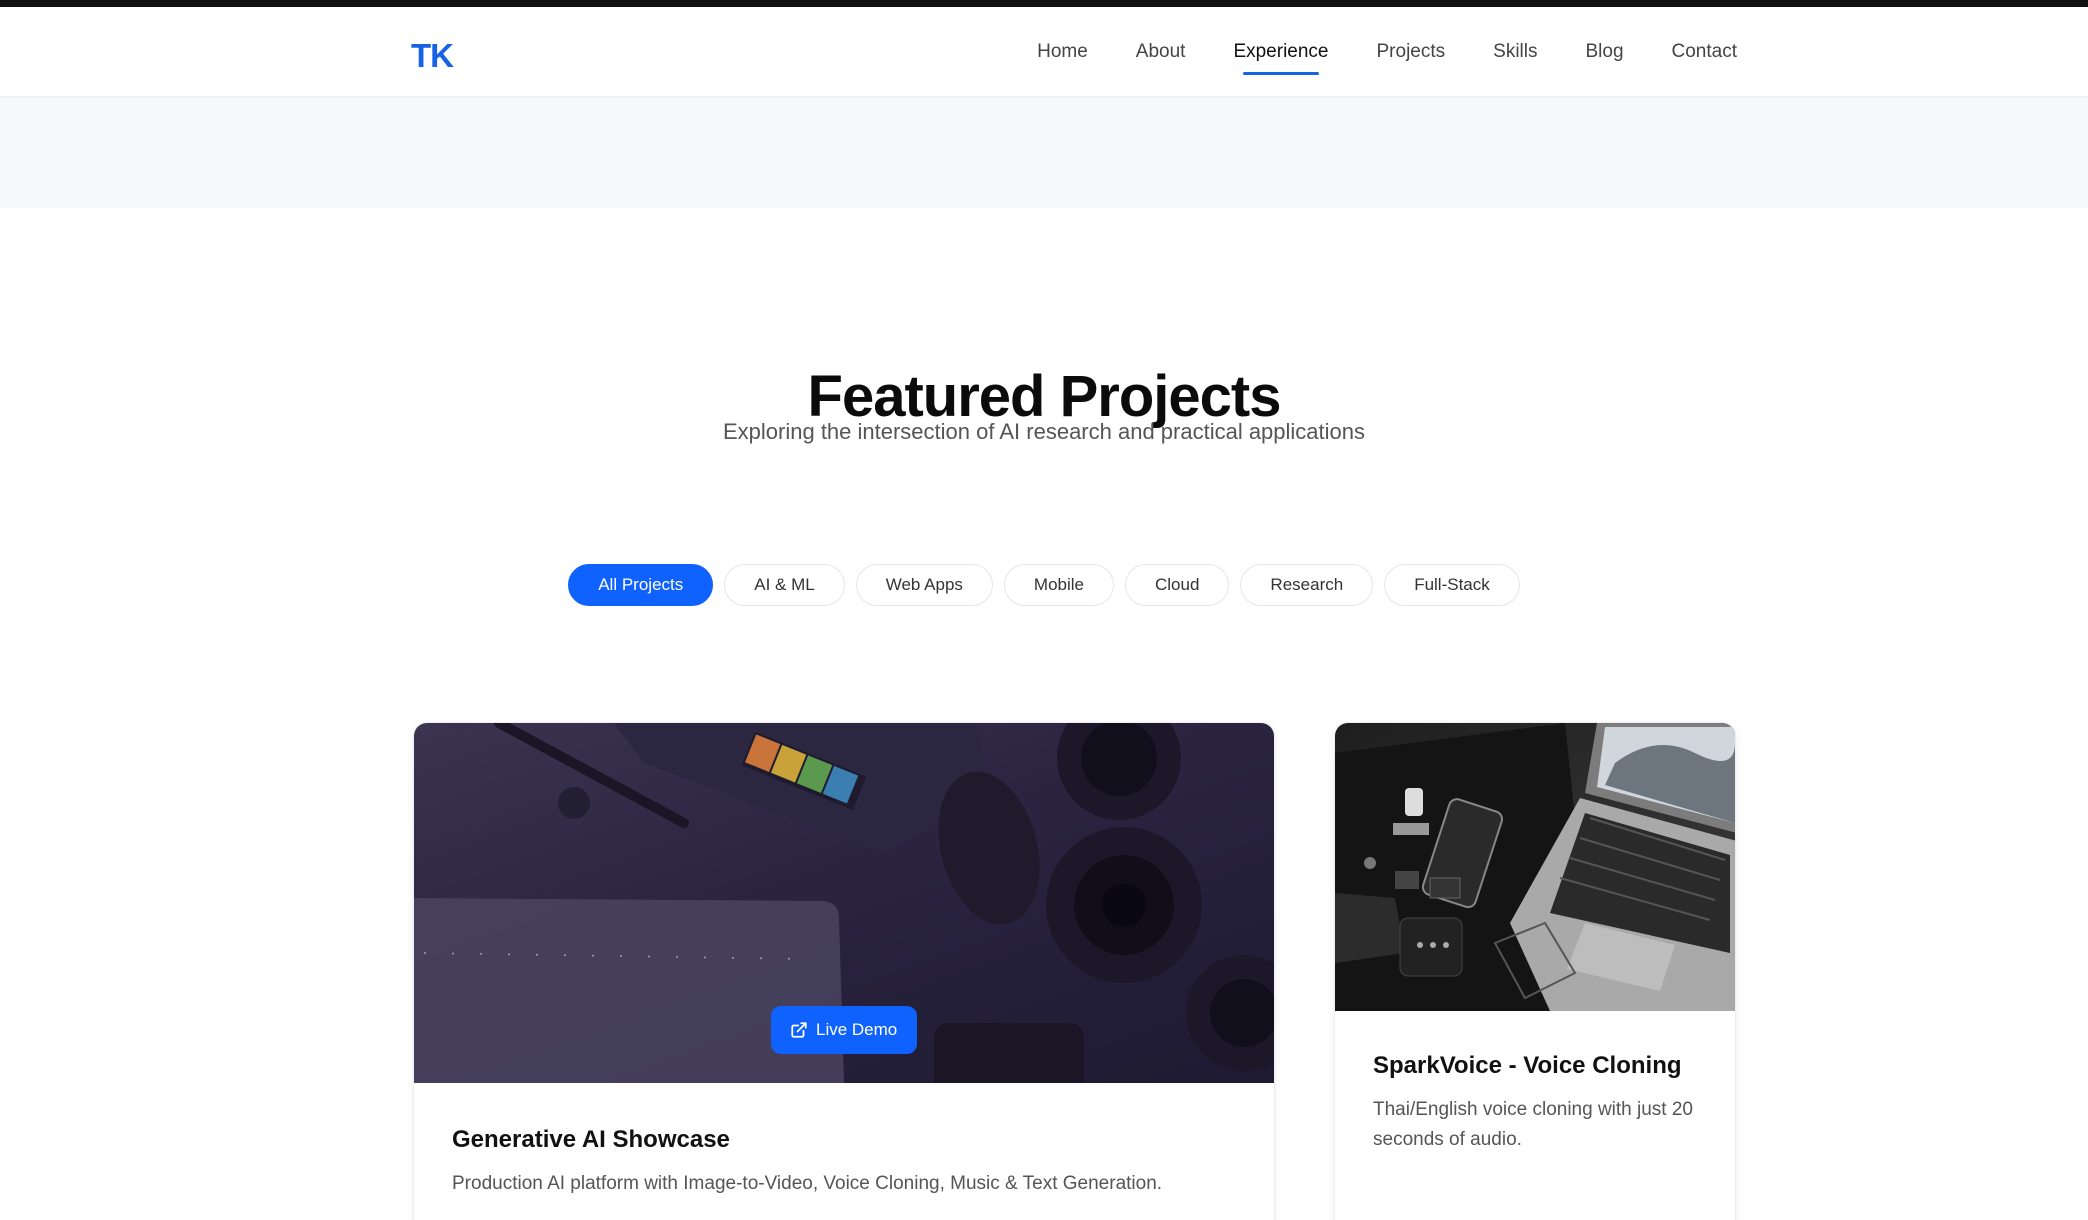 This screenshot has height=1220, width=2088. Describe the element at coordinates (1527, 1065) in the screenshot. I see `project-title: SparkVoice - Voice Cloning` at that location.